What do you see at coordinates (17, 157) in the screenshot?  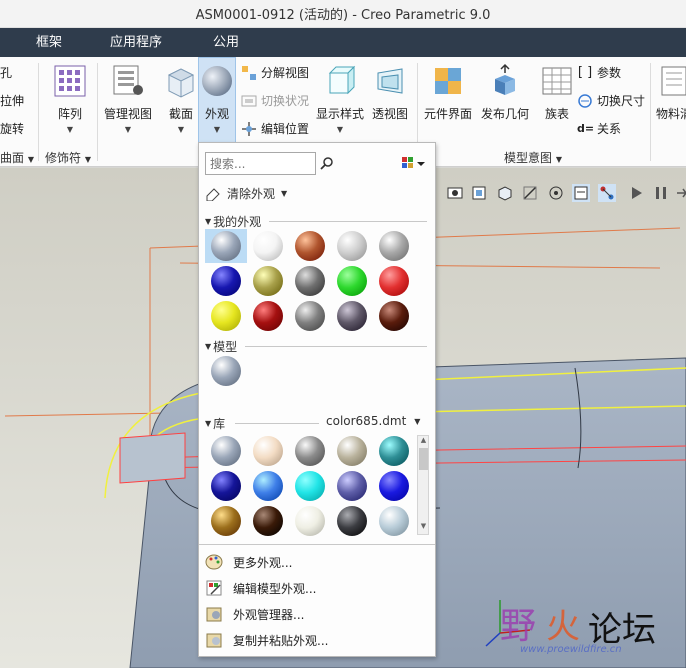 I see `group-surface: 曲面 ▼` at bounding box center [17, 157].